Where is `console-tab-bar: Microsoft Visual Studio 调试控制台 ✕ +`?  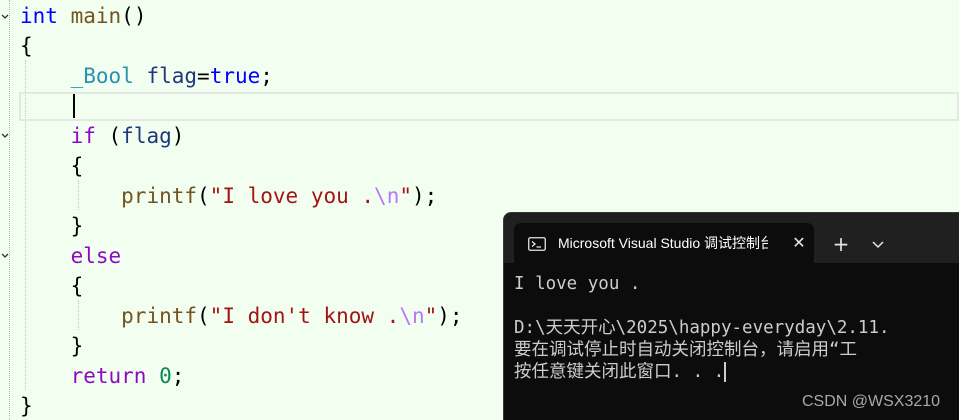 console-tab-bar: Microsoft Visual Studio 调试控制台 ✕ + is located at coordinates (731, 238).